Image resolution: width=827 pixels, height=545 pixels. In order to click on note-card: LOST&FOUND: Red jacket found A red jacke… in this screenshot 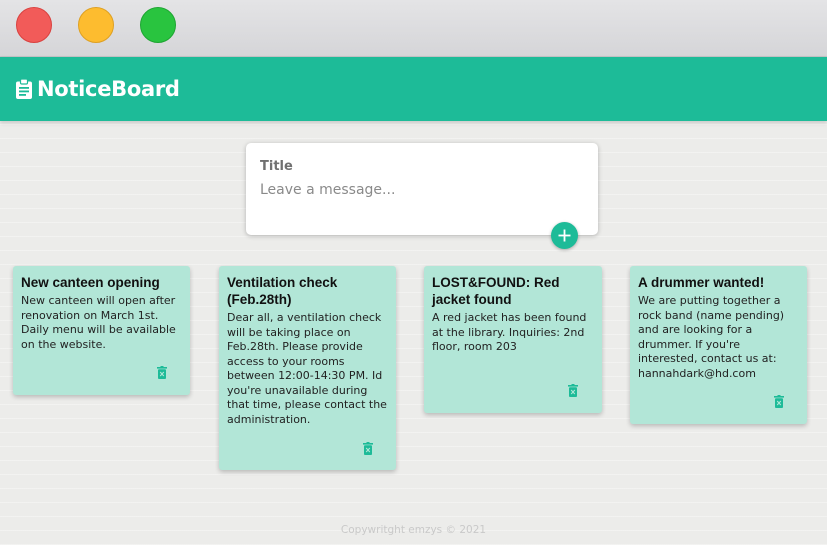, I will do `click(513, 339)`.